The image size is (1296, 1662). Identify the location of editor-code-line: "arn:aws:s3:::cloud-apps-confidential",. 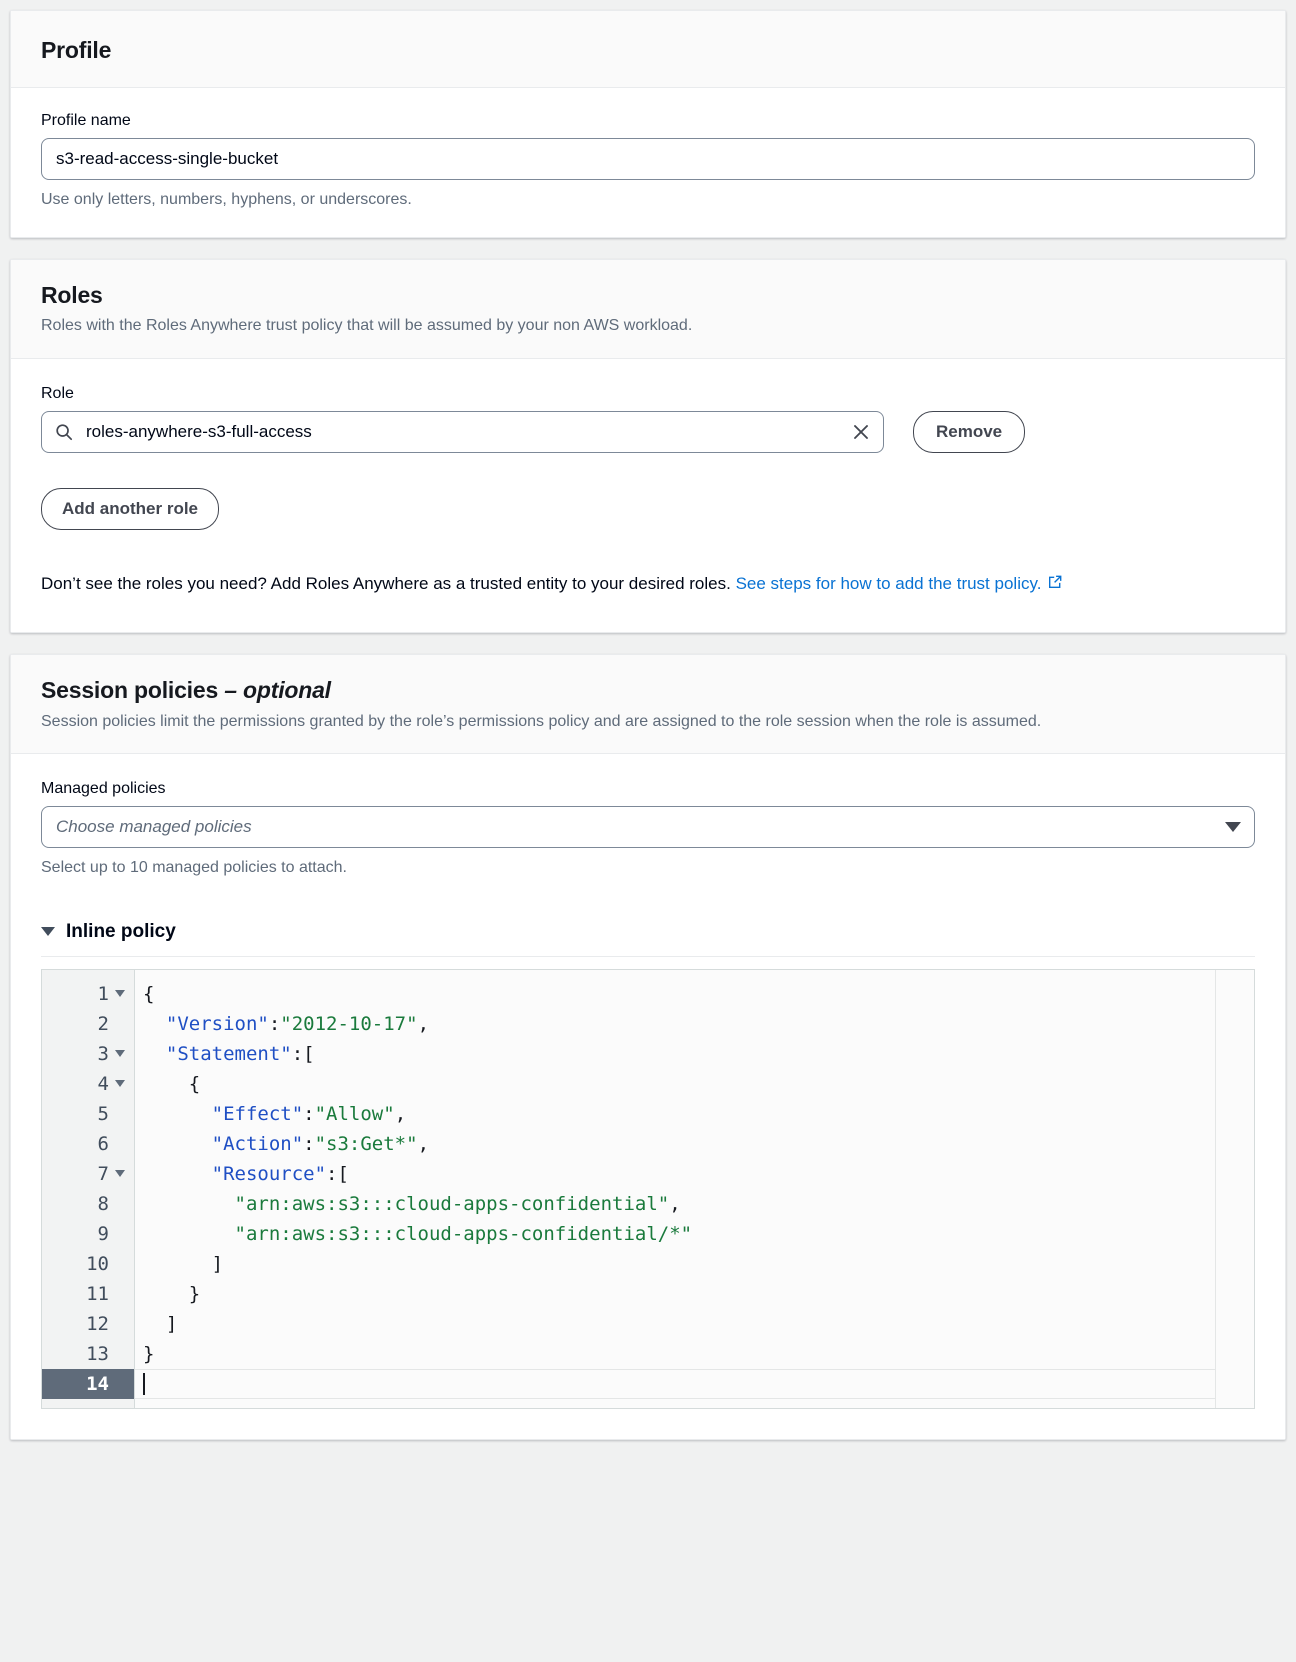
(675, 1204).